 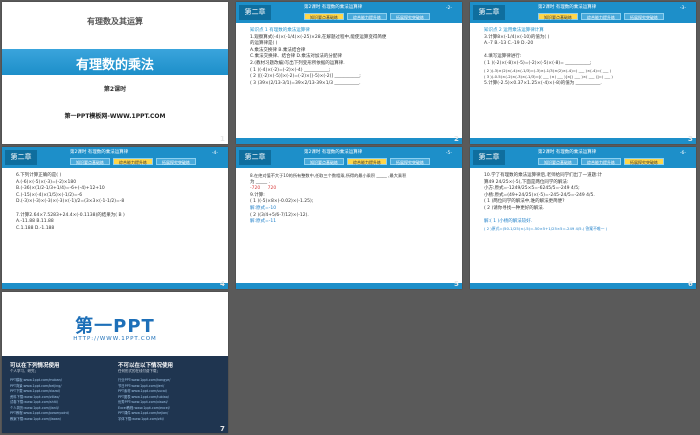 I want to click on brand-logo: 第一PPT, so click(x=115, y=326).